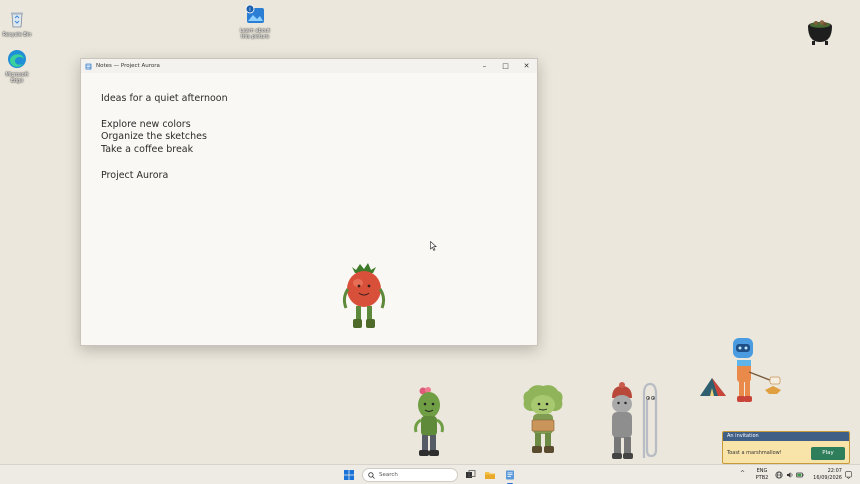  I want to click on notification-message: Toast a marshmallow!, so click(754, 453).